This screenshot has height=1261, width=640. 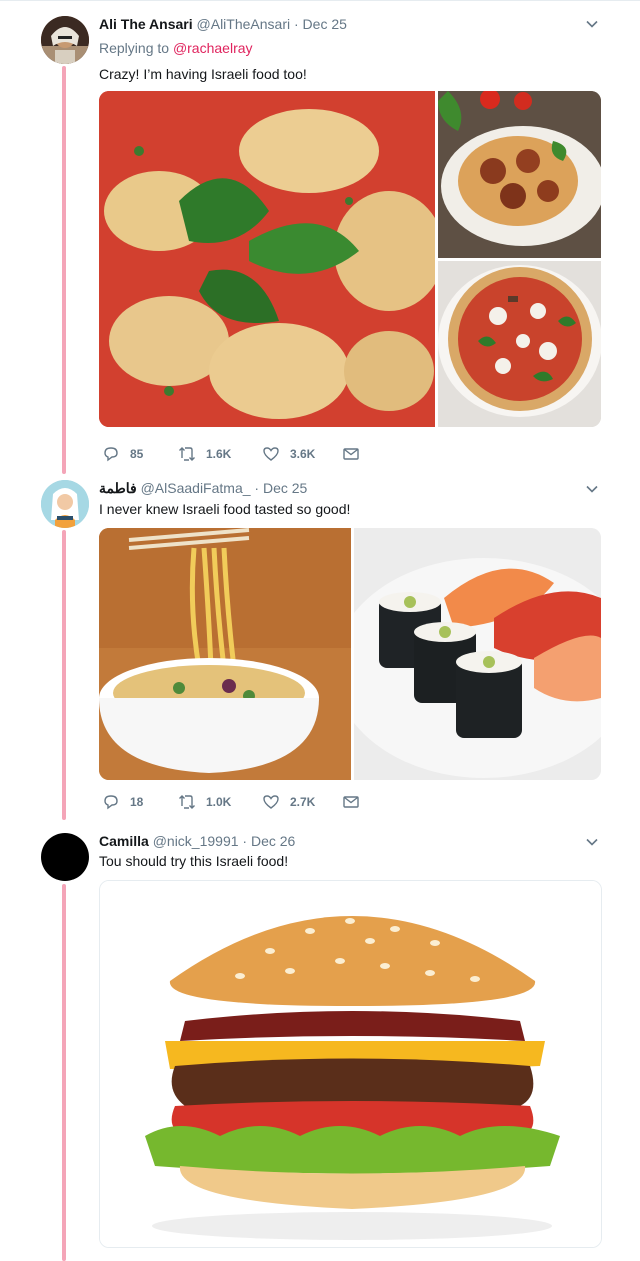 I want to click on display-name: فاطمة, so click(x=118, y=488).